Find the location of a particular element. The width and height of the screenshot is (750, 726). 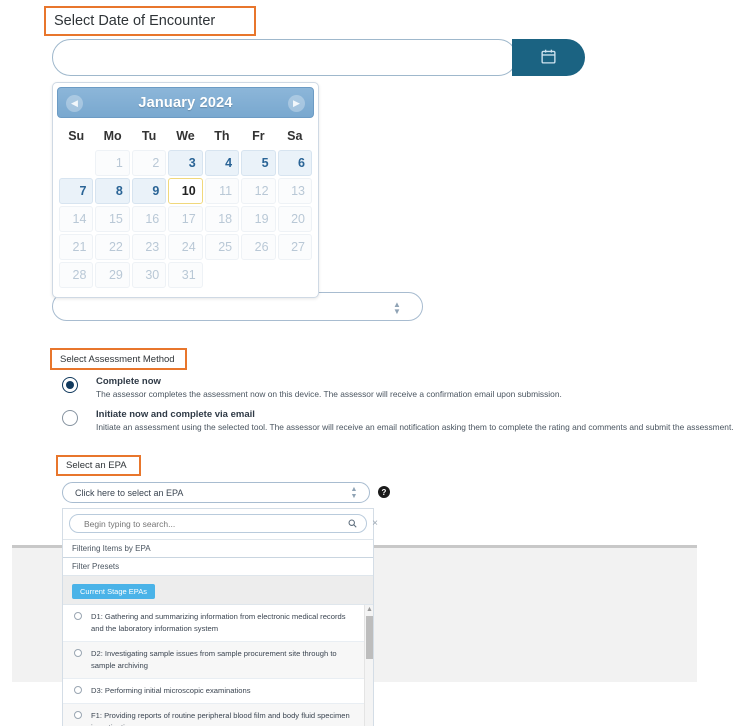

help-glyph: ? is located at coordinates (384, 492).